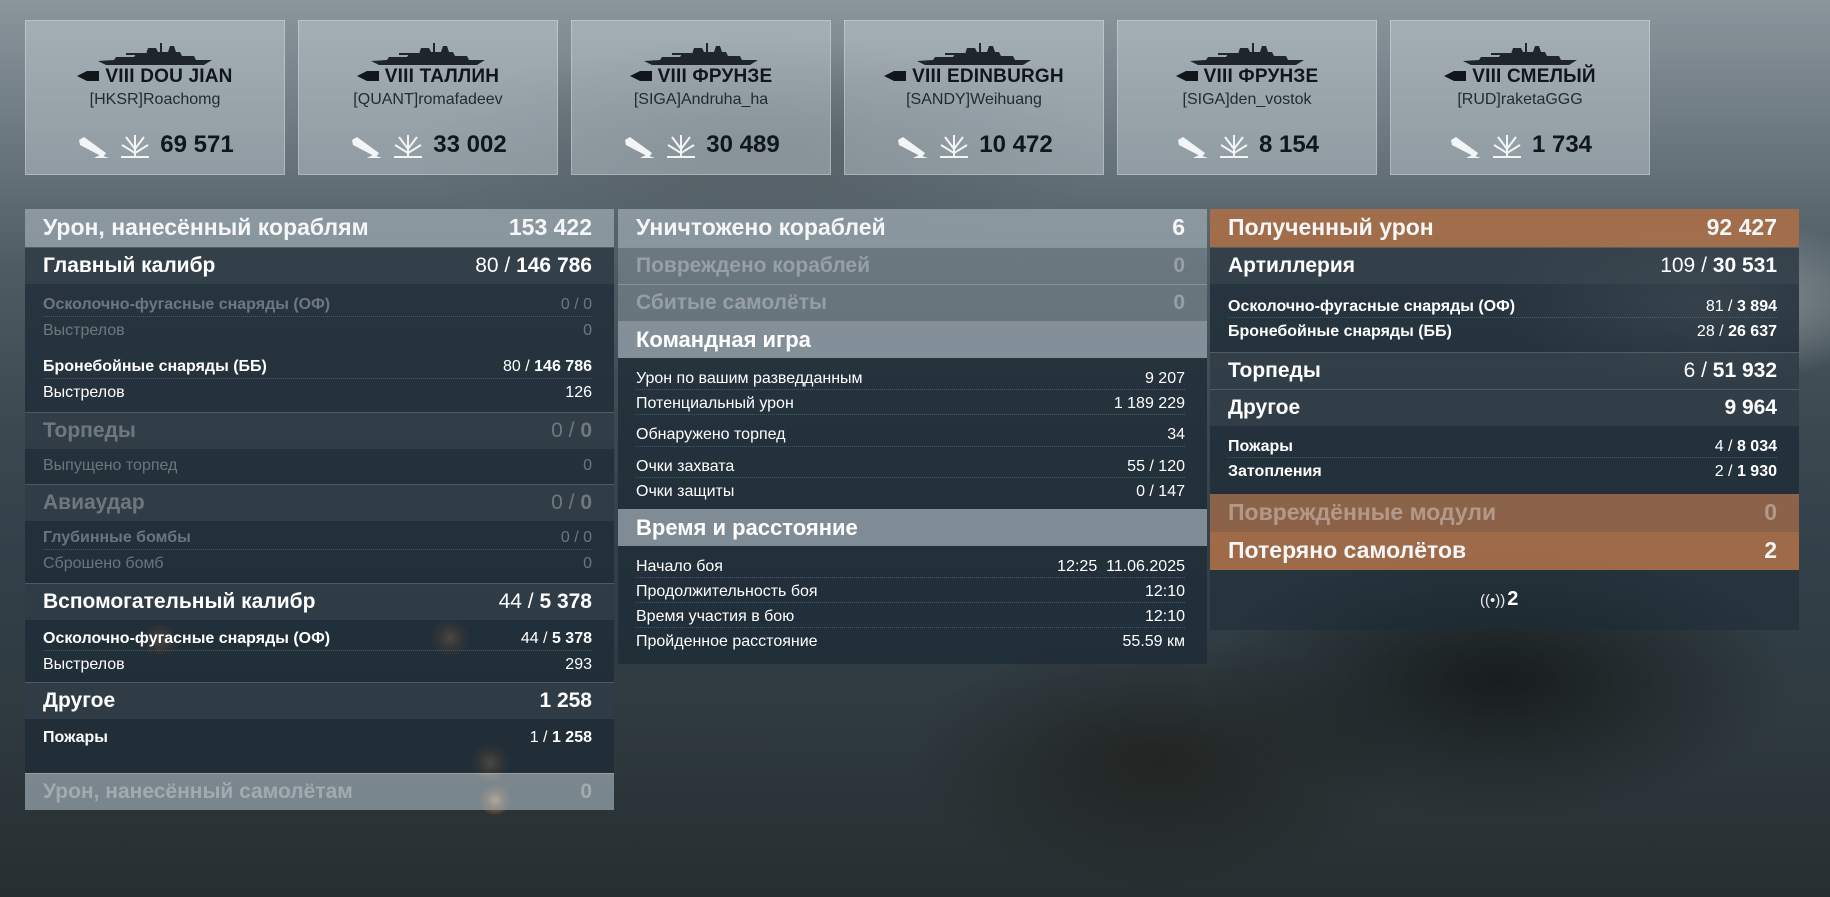 The image size is (1830, 897). I want to click on teamplay-header: Командная игра, so click(912, 339).